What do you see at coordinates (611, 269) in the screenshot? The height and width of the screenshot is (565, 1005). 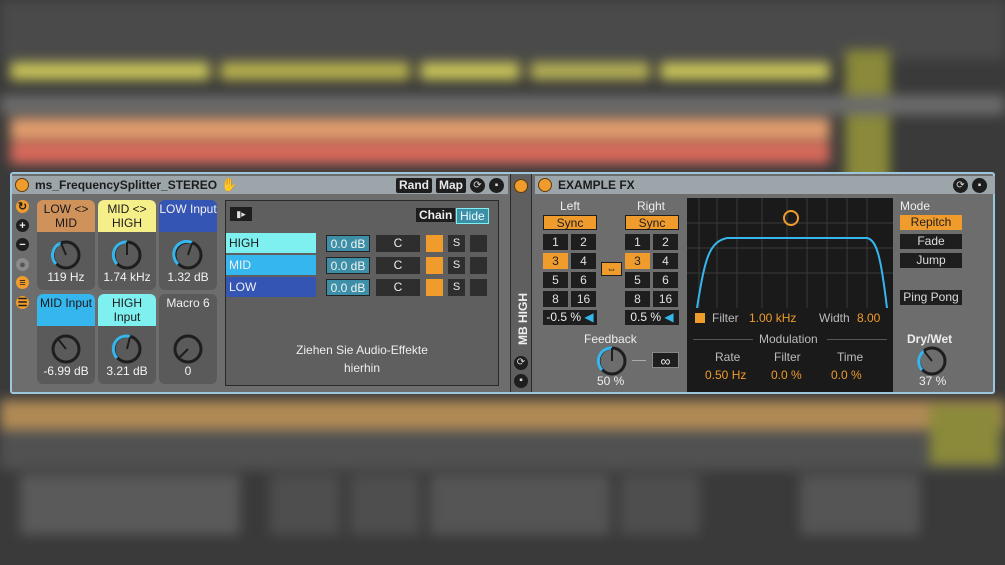 I see `link-toggle-icon: ⇔` at bounding box center [611, 269].